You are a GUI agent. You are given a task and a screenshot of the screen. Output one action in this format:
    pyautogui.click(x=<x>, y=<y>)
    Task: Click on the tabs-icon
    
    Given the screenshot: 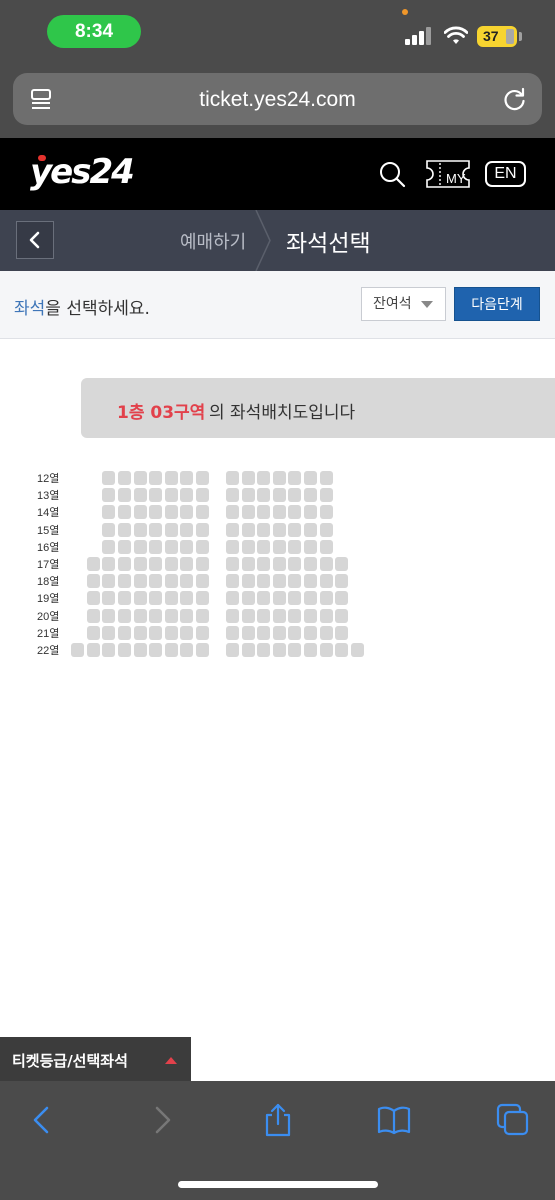 What is the action you would take?
    pyautogui.click(x=513, y=1120)
    